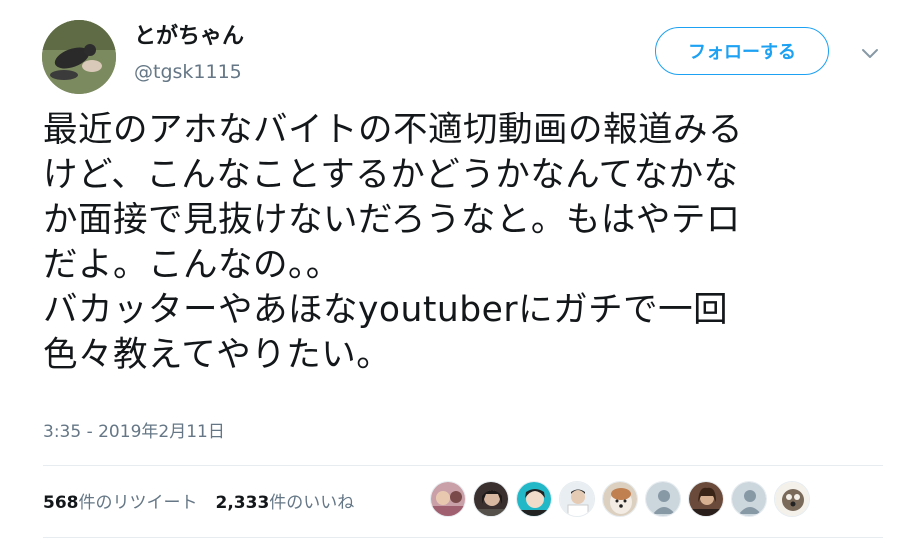 The height and width of the screenshot is (543, 904). What do you see at coordinates (79, 57) in the screenshot?
I see `profile-avatar` at bounding box center [79, 57].